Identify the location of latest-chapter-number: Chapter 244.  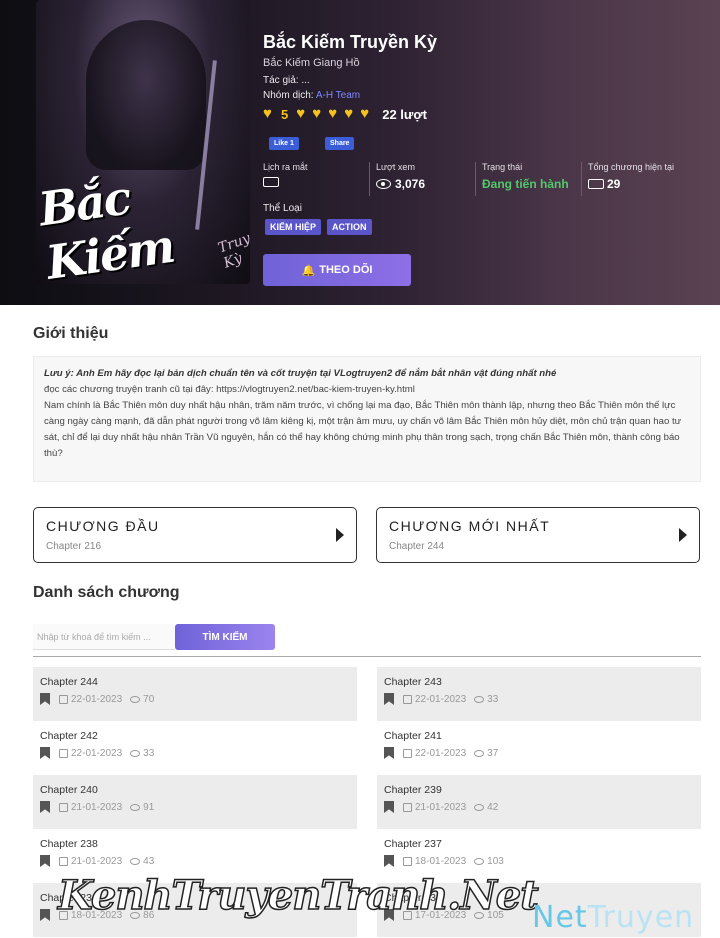
(417, 546).